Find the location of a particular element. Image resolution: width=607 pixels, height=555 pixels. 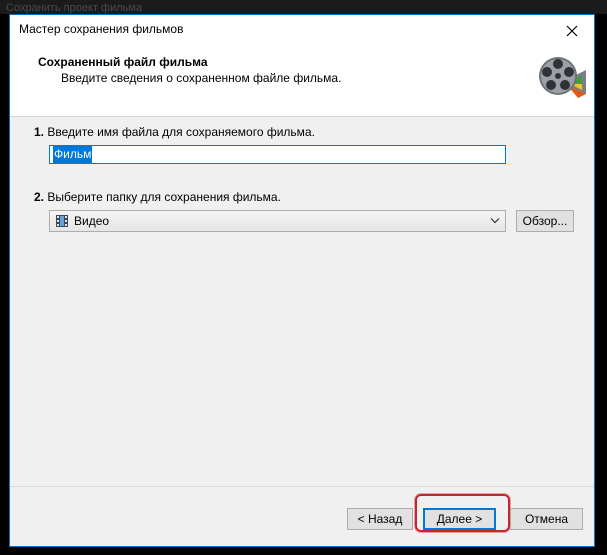

close-icon is located at coordinates (572, 30).